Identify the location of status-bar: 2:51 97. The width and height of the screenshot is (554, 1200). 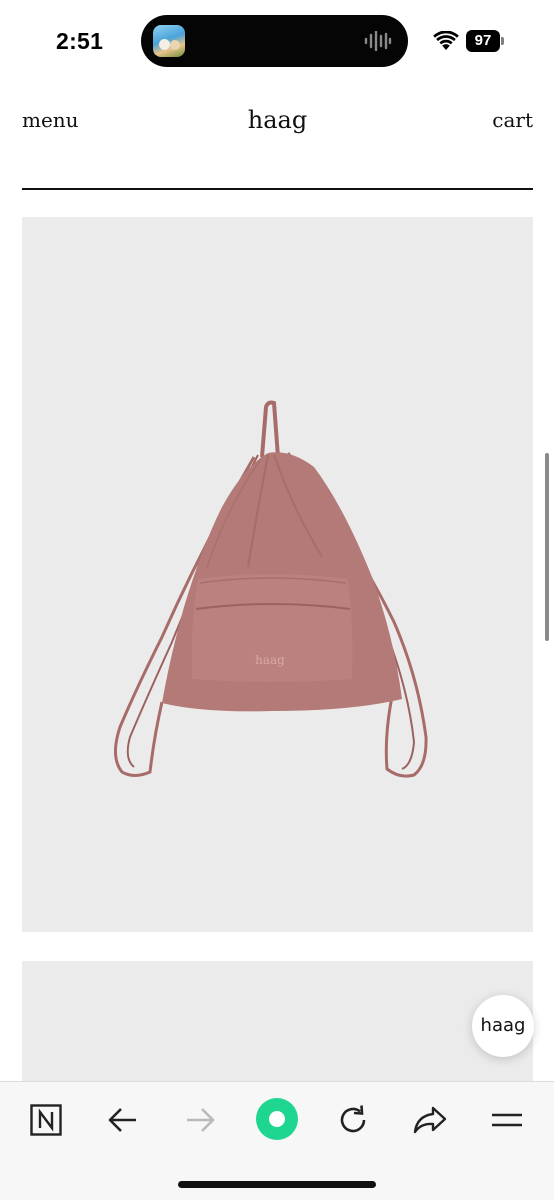
(277, 42).